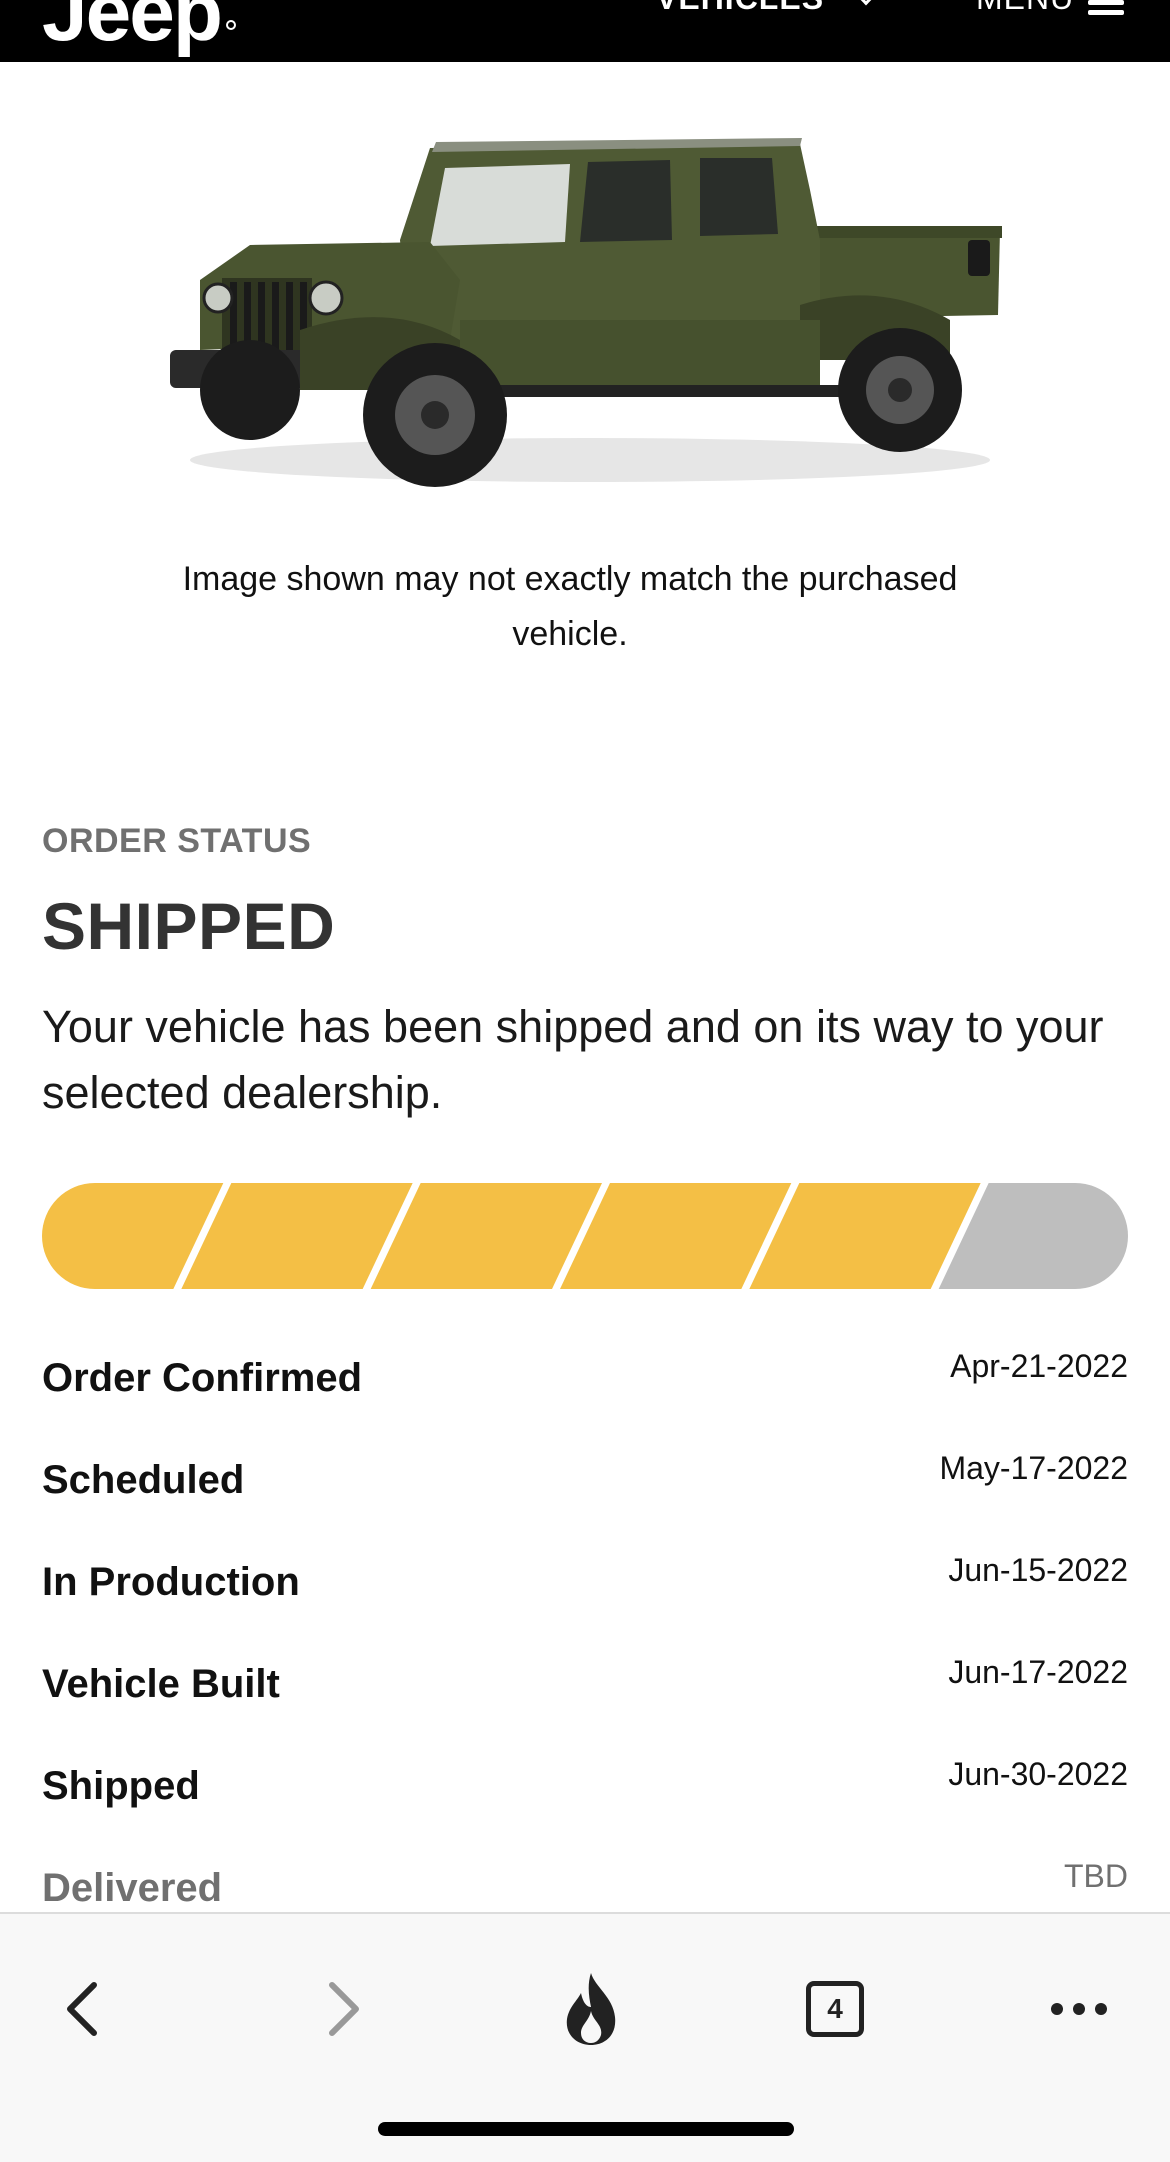  Describe the element at coordinates (202, 1378) in the screenshot. I see `milestone-label: Order Confirmed` at that location.